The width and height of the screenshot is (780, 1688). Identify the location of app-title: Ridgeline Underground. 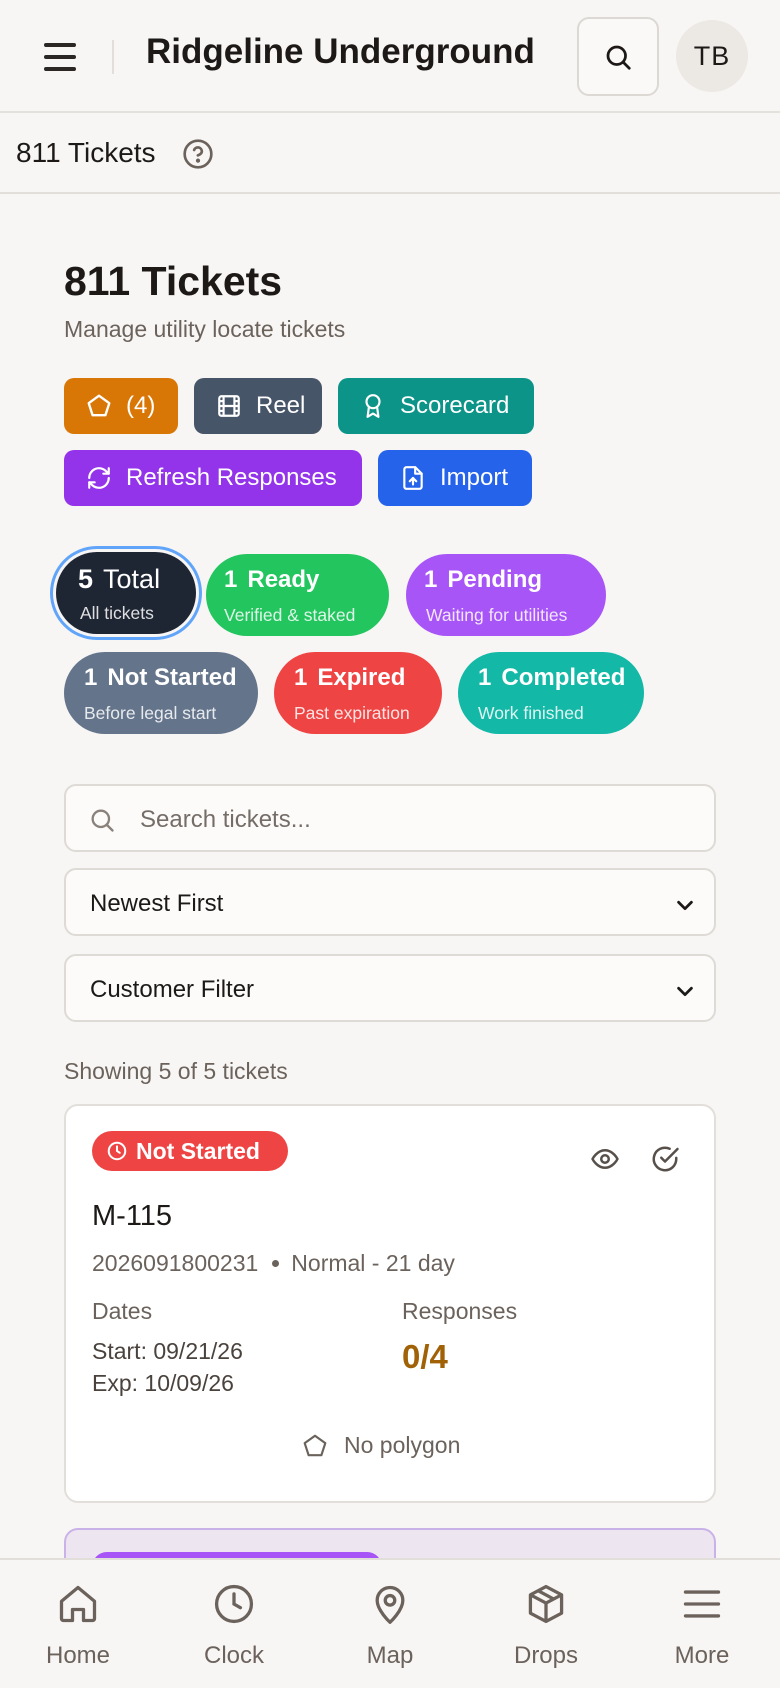
(340, 51).